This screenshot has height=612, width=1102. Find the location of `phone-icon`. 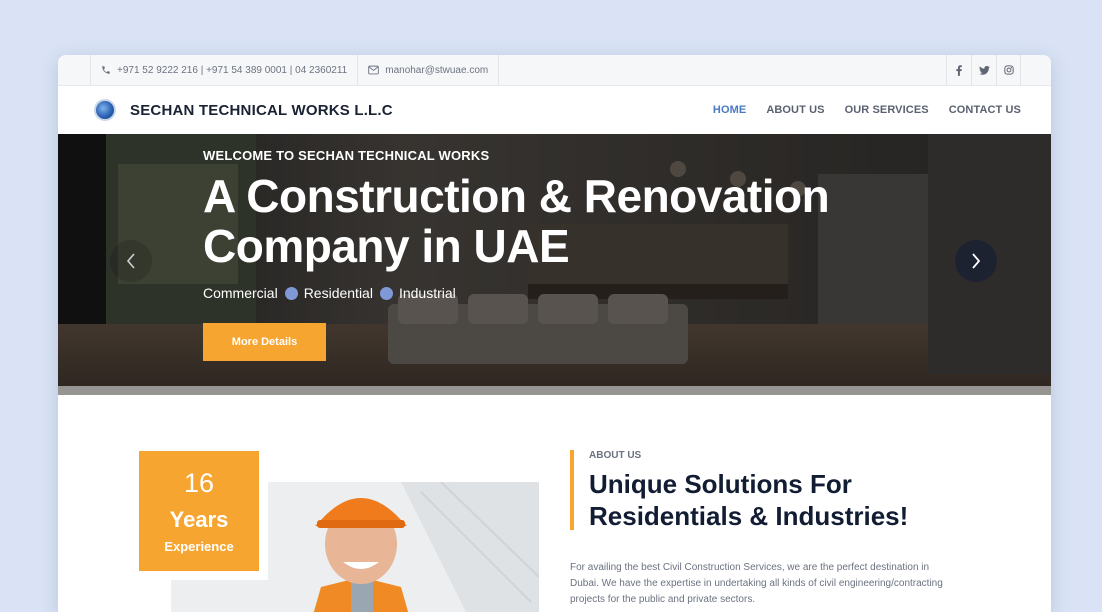

phone-icon is located at coordinates (106, 70).